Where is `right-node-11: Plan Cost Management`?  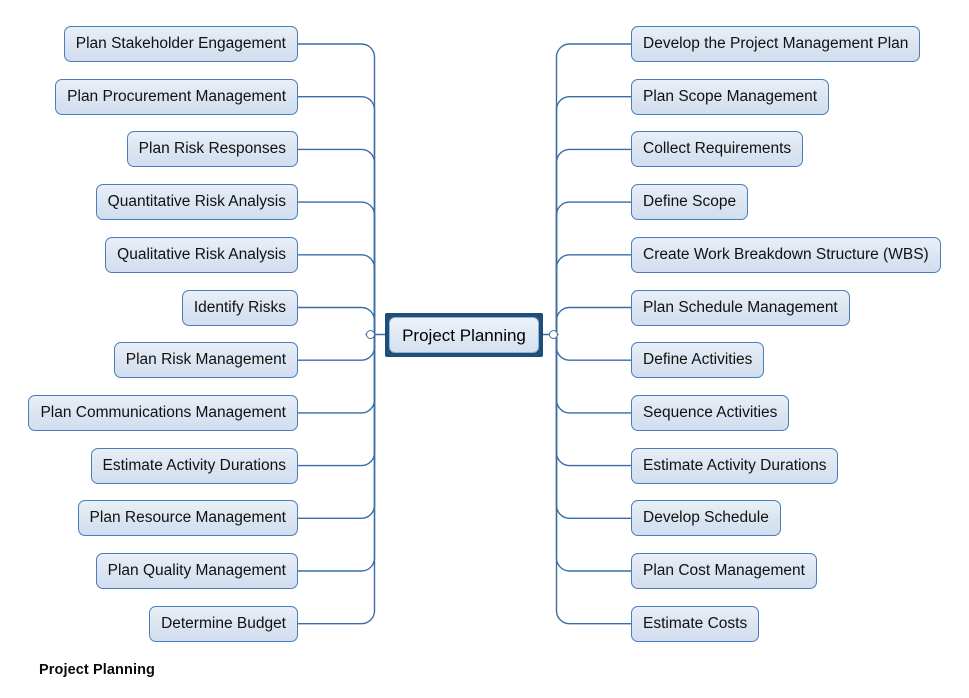 right-node-11: Plan Cost Management is located at coordinates (724, 571).